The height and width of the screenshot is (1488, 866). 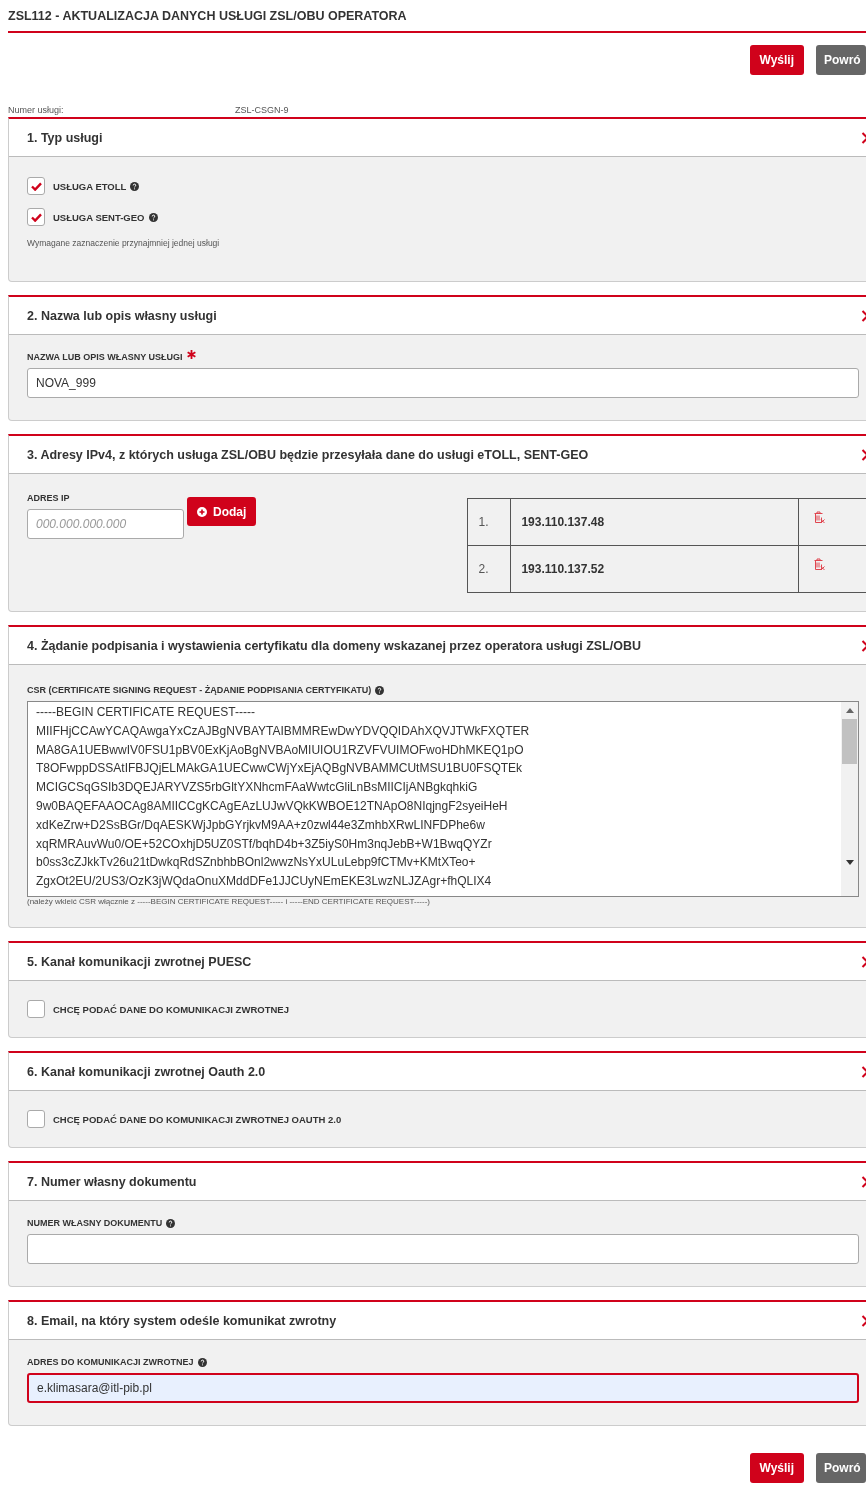 What do you see at coordinates (489, 522) in the screenshot?
I see `table-cell: 1.` at bounding box center [489, 522].